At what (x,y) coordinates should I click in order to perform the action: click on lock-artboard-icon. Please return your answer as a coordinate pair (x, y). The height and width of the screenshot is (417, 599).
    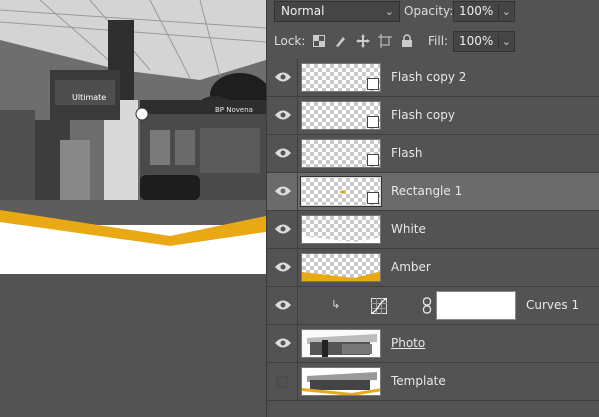
    Looking at the image, I should click on (384, 41).